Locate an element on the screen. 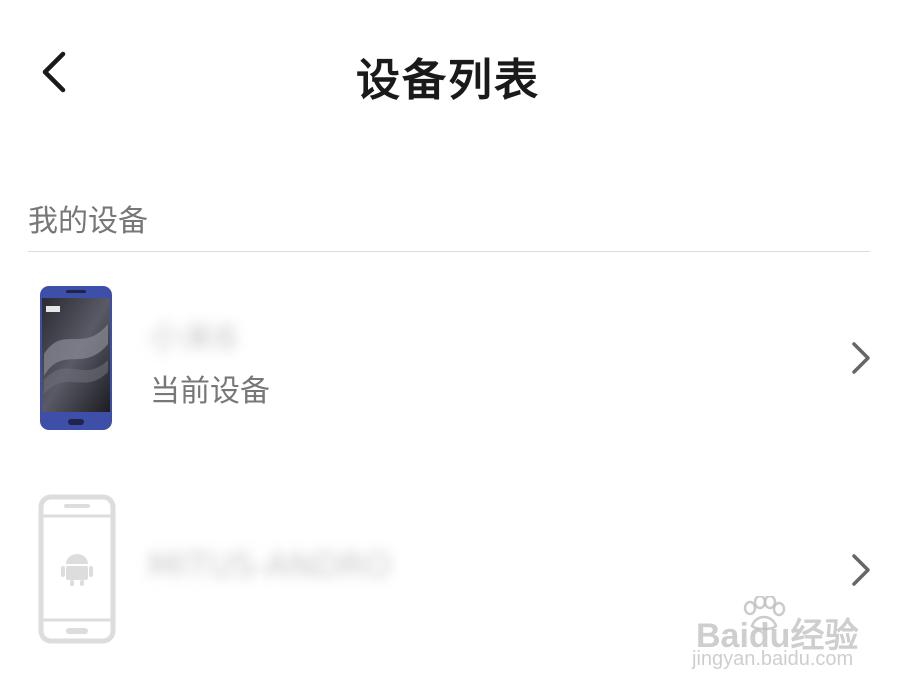  smartphone-blue-icon is located at coordinates (76, 358).